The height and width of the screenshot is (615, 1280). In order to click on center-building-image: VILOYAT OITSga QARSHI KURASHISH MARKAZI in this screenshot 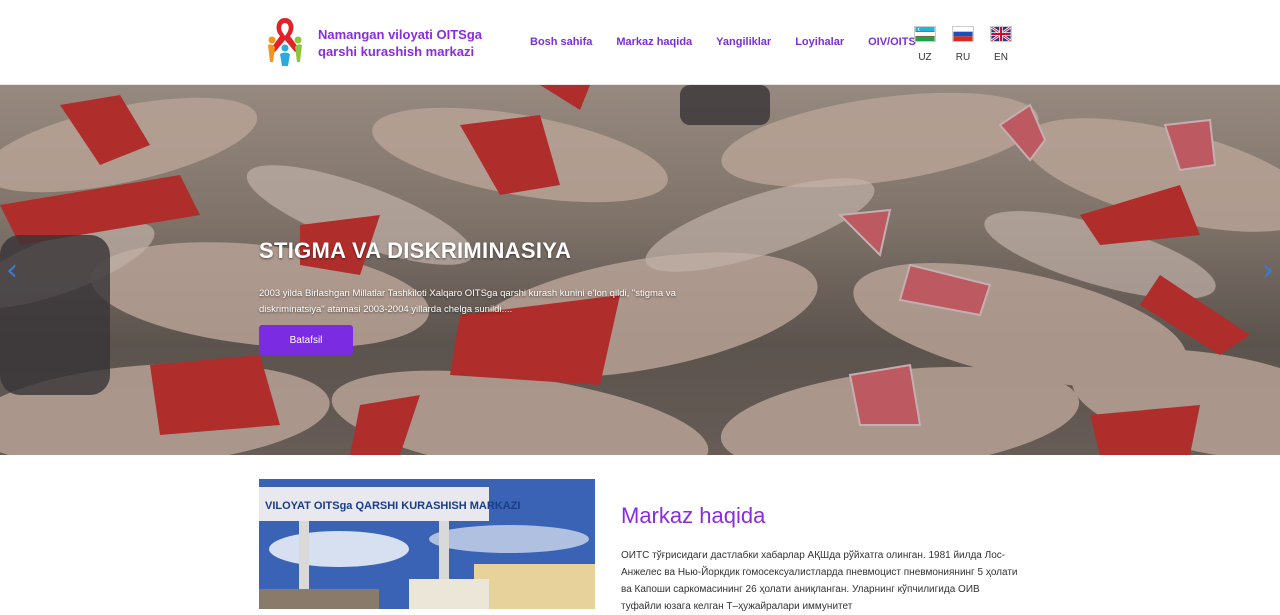, I will do `click(427, 544)`.